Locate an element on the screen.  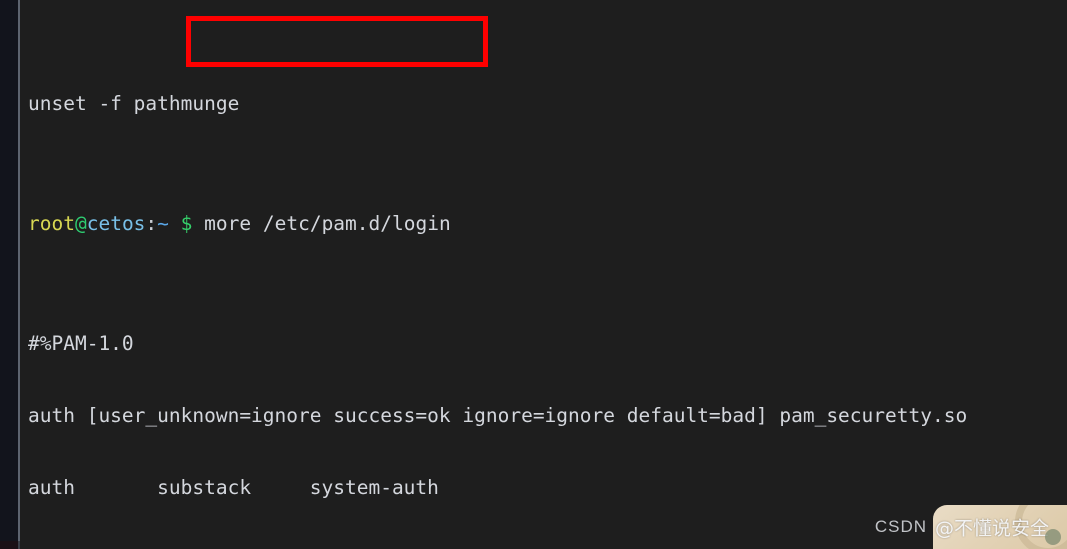
terminal-line-text: unset -f pathmunge is located at coordinates (134, 103).